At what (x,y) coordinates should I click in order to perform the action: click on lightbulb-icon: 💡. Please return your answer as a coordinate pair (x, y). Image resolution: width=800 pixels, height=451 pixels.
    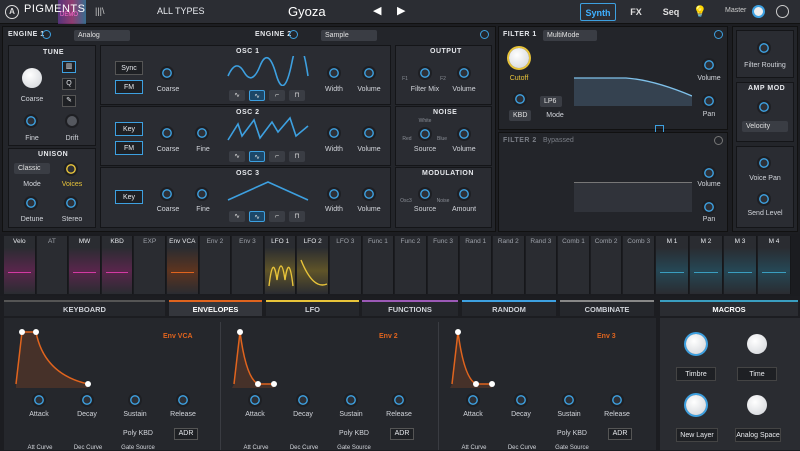
    Looking at the image, I should click on (700, 11).